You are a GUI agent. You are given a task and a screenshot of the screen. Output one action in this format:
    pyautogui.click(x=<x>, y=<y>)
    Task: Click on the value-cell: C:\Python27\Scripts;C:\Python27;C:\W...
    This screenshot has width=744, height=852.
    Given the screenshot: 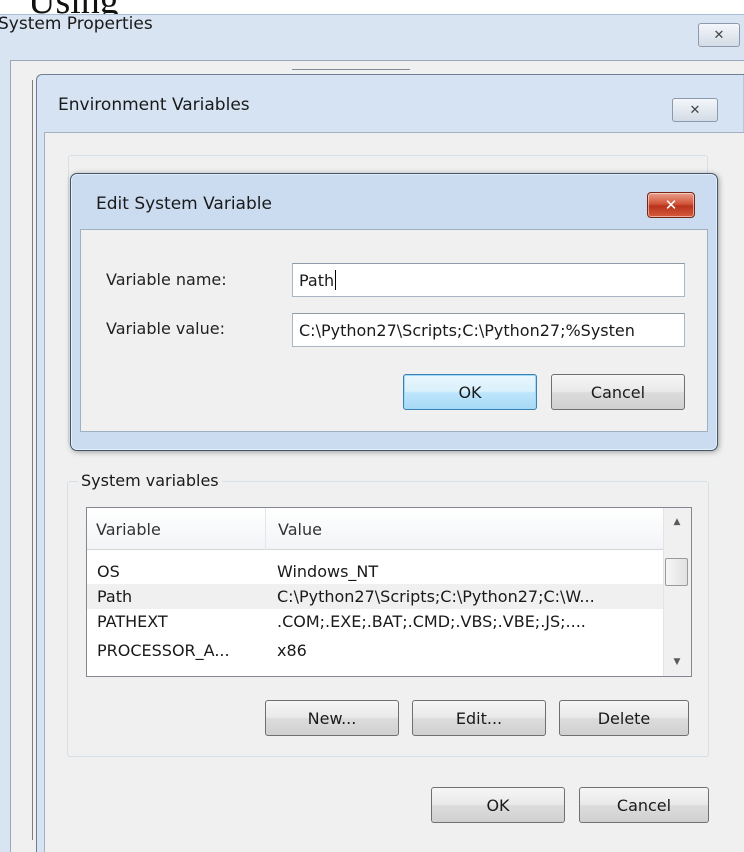 What is the action you would take?
    pyautogui.click(x=436, y=596)
    